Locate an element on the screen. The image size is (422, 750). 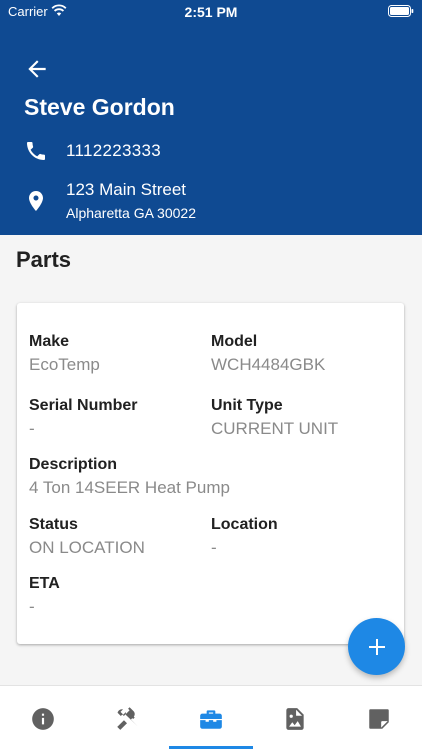
status-time: 2:51 PM is located at coordinates (211, 12).